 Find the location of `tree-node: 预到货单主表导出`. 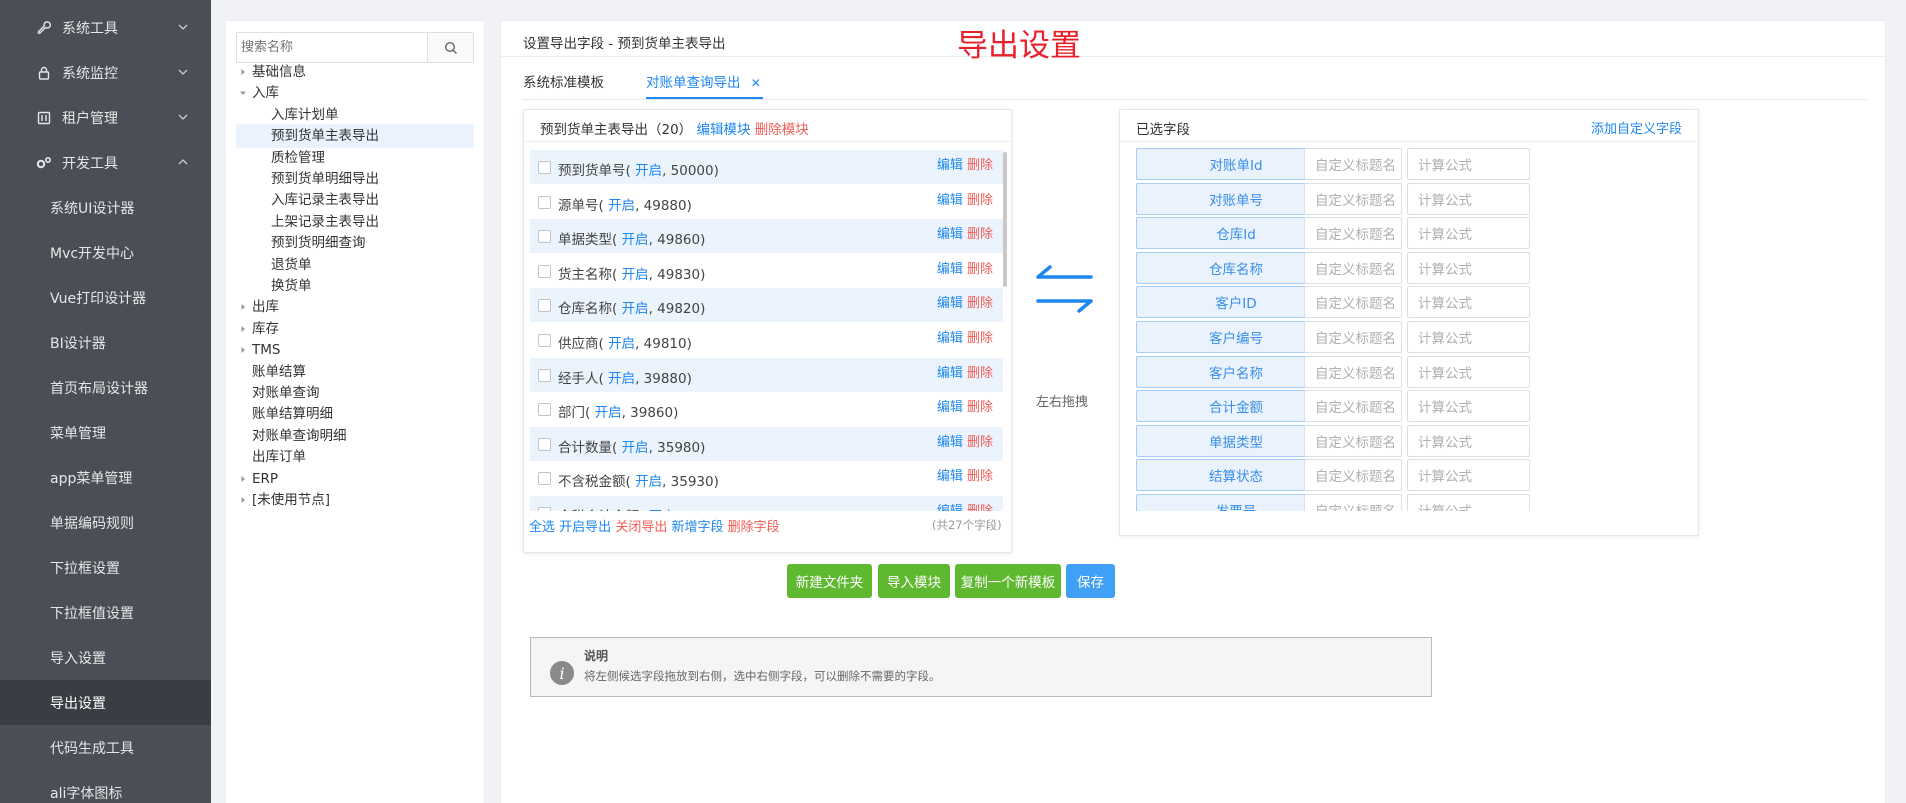

tree-node: 预到货单主表导出 is located at coordinates (355, 136).